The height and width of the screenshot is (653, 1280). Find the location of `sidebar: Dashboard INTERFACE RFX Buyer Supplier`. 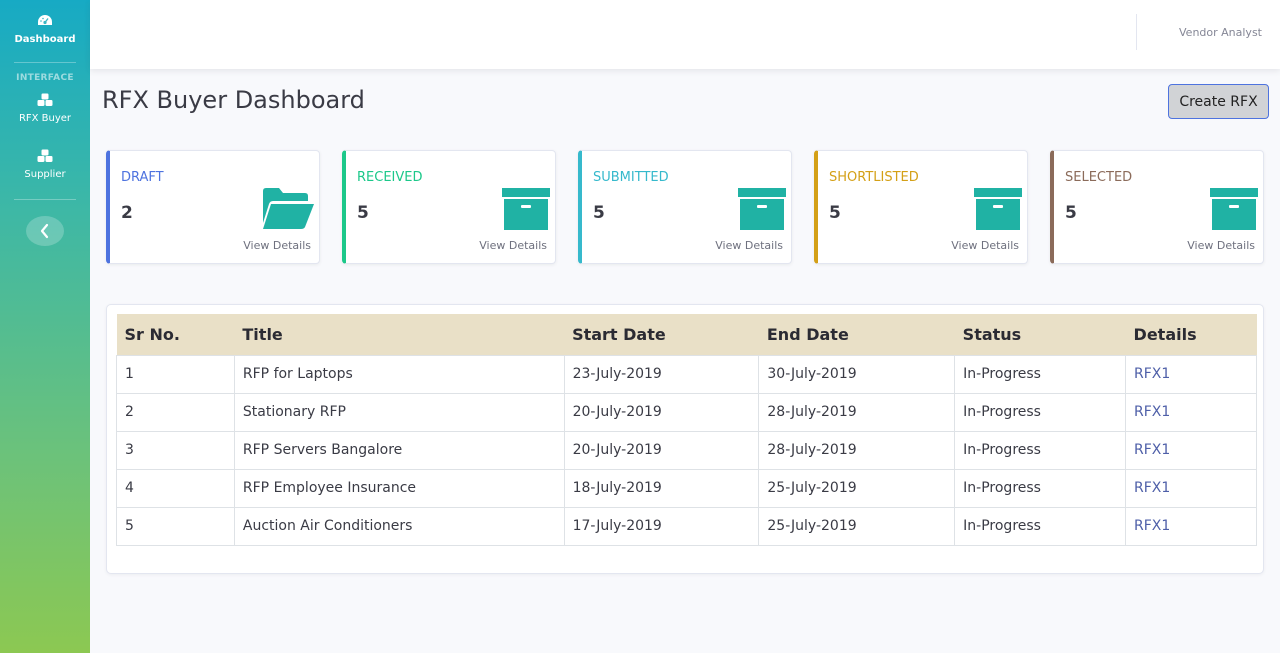

sidebar: Dashboard INTERFACE RFX Buyer Supplier is located at coordinates (45, 326).